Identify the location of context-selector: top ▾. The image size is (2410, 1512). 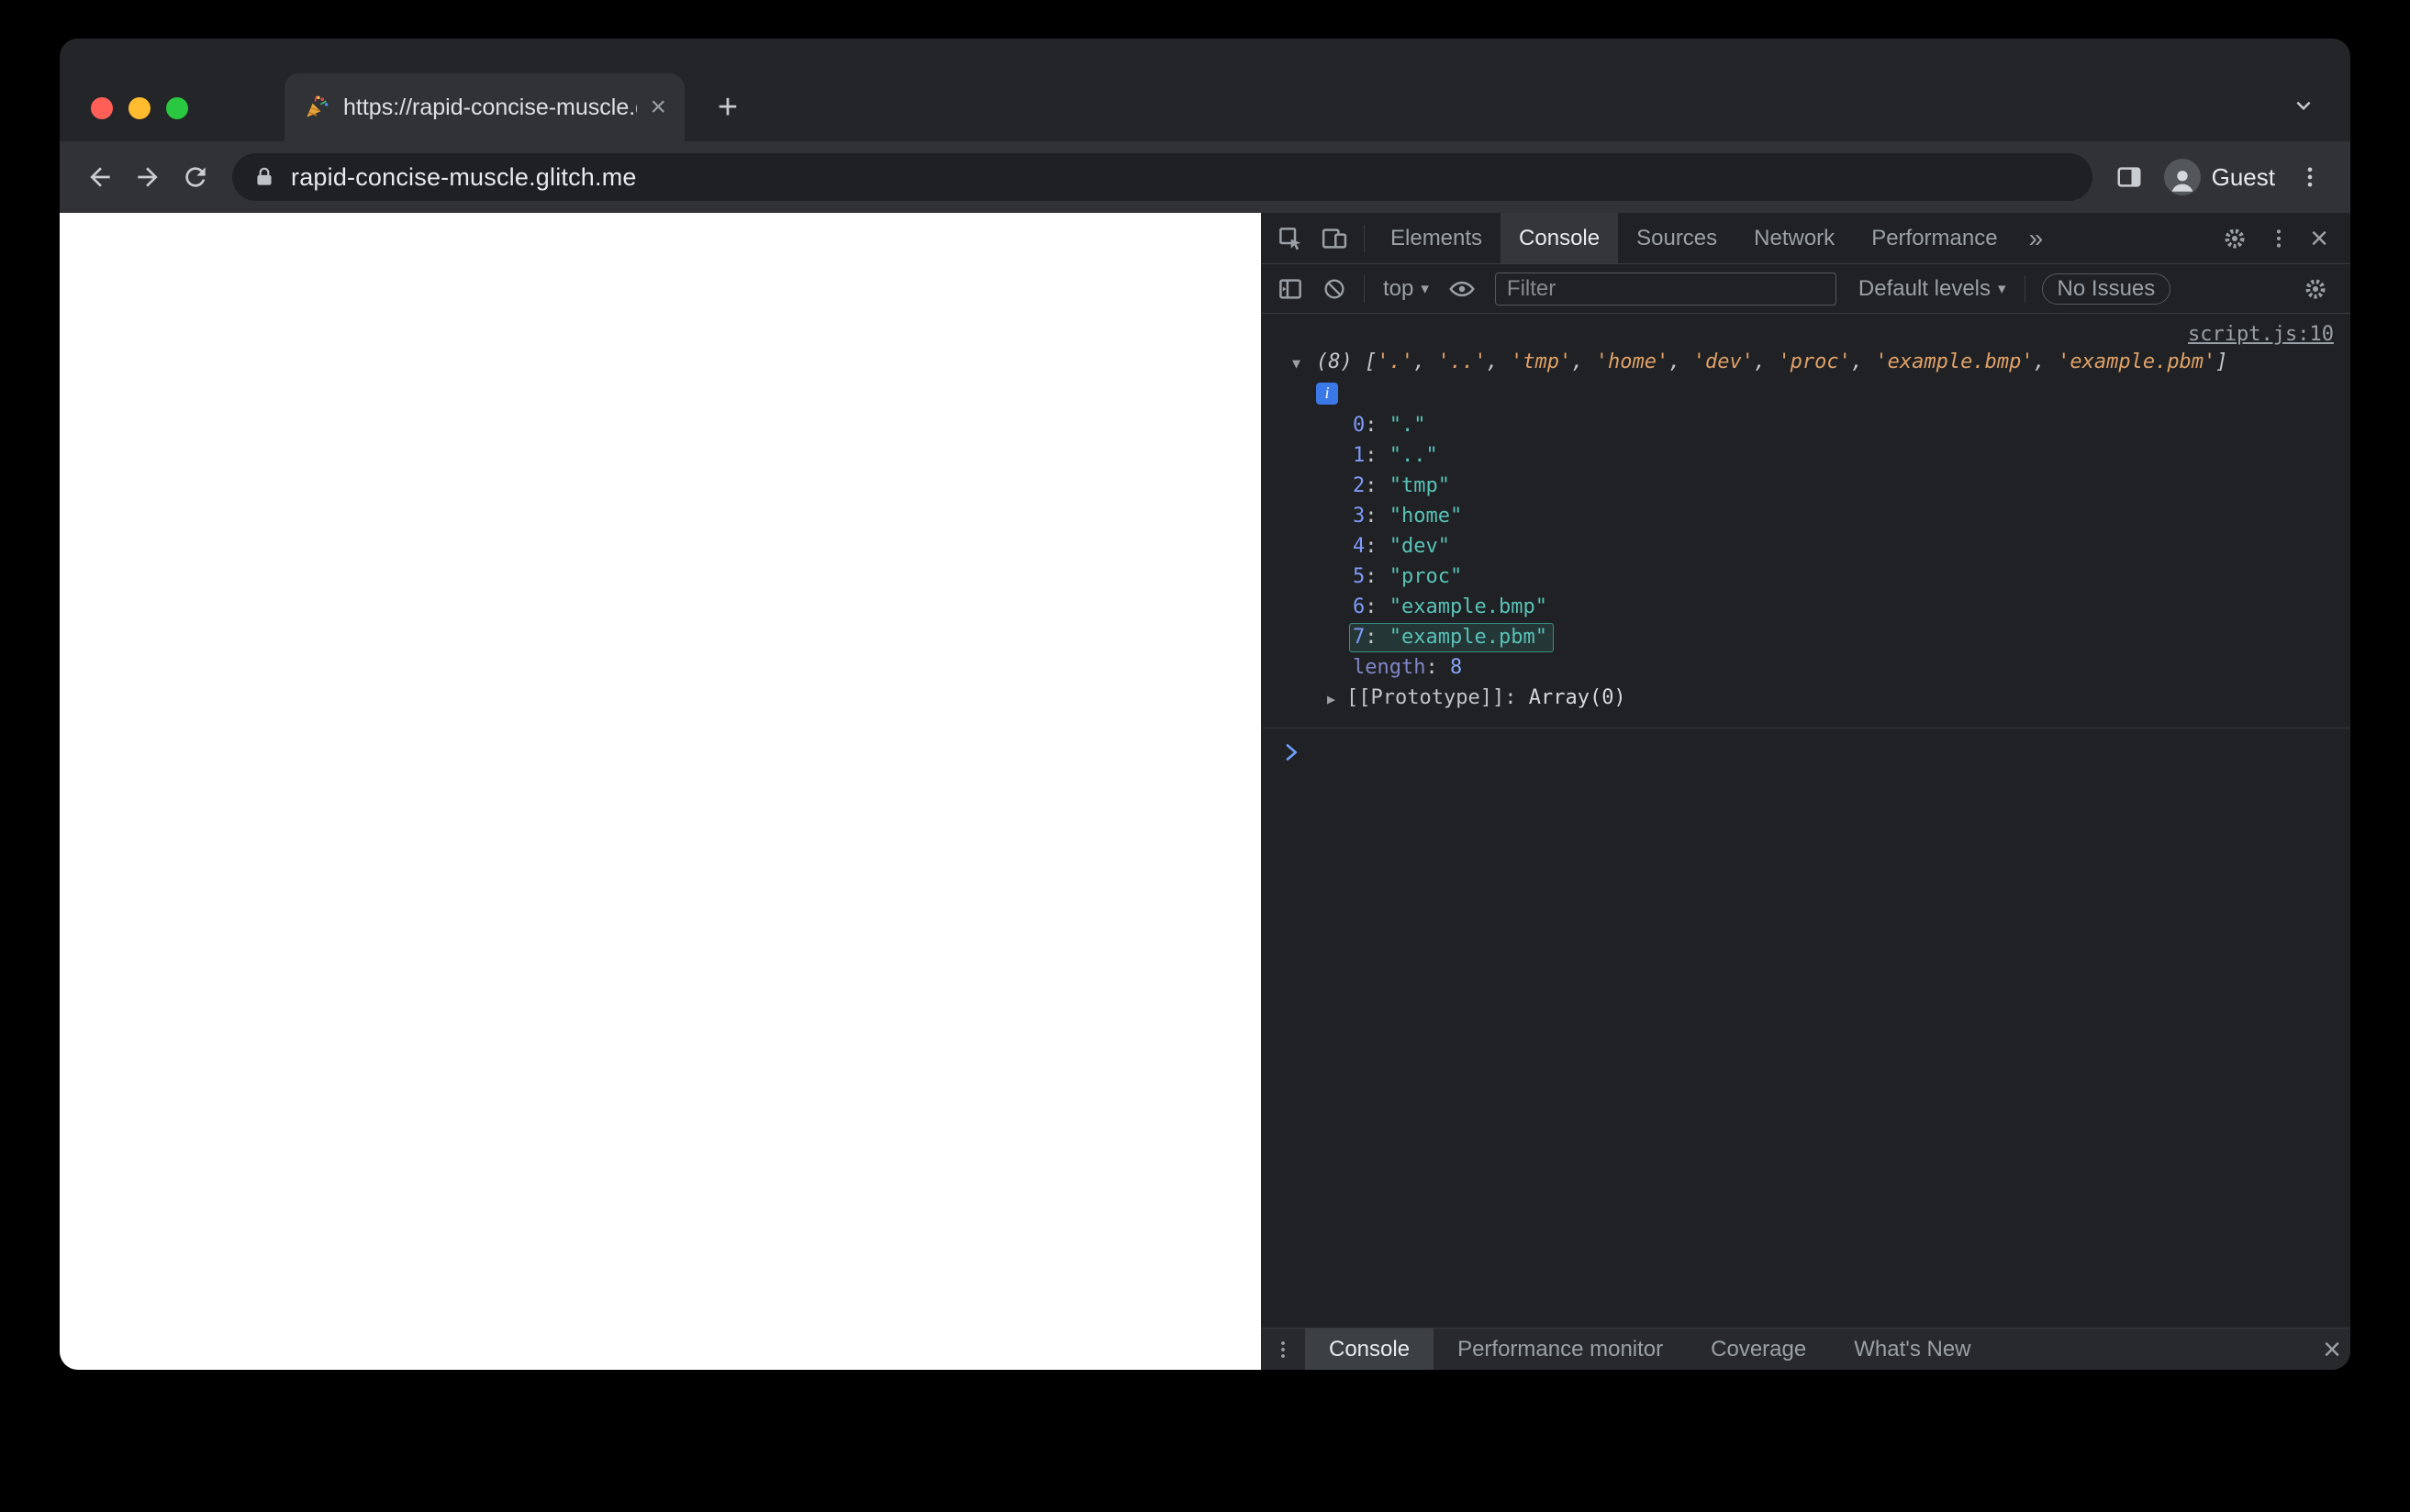
(1406, 289).